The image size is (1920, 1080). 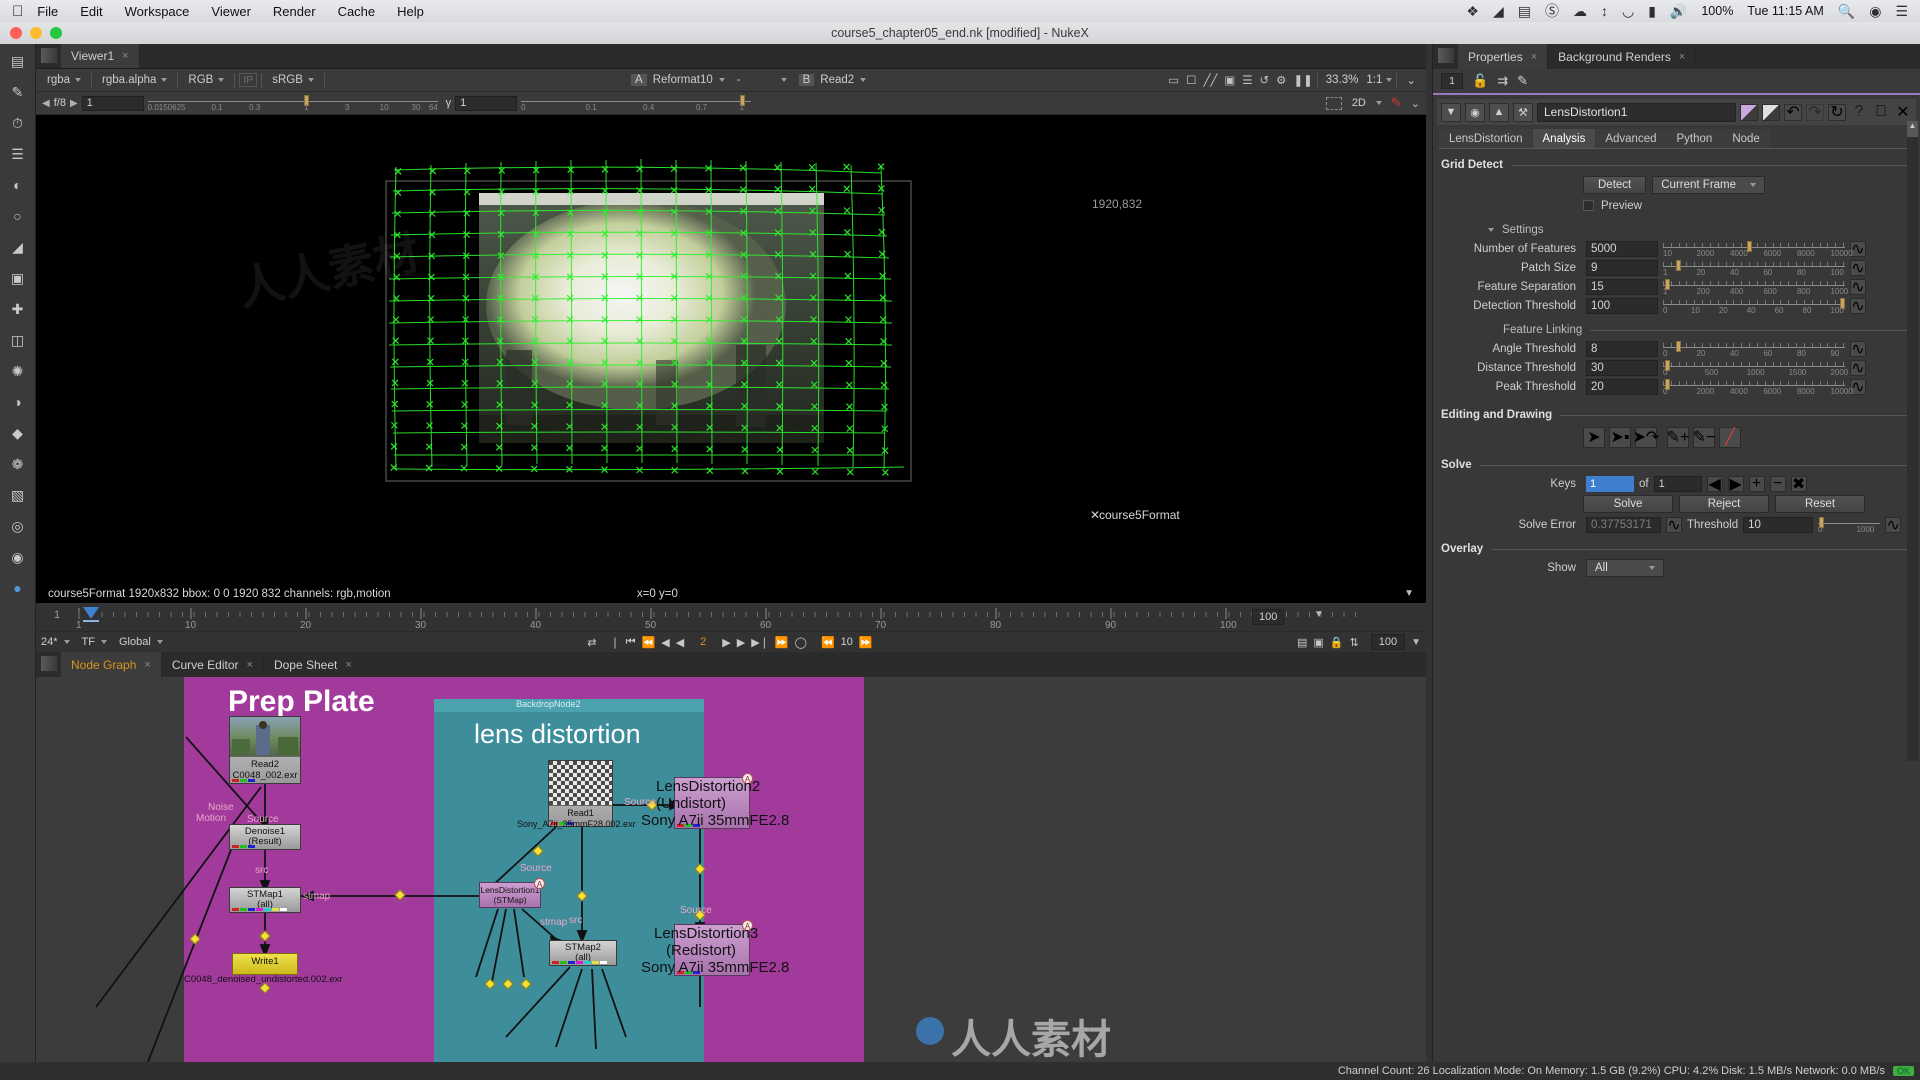 I want to click on linking-slider: 0 2000 4000 6000 8000 10000, so click(x=1758, y=387).